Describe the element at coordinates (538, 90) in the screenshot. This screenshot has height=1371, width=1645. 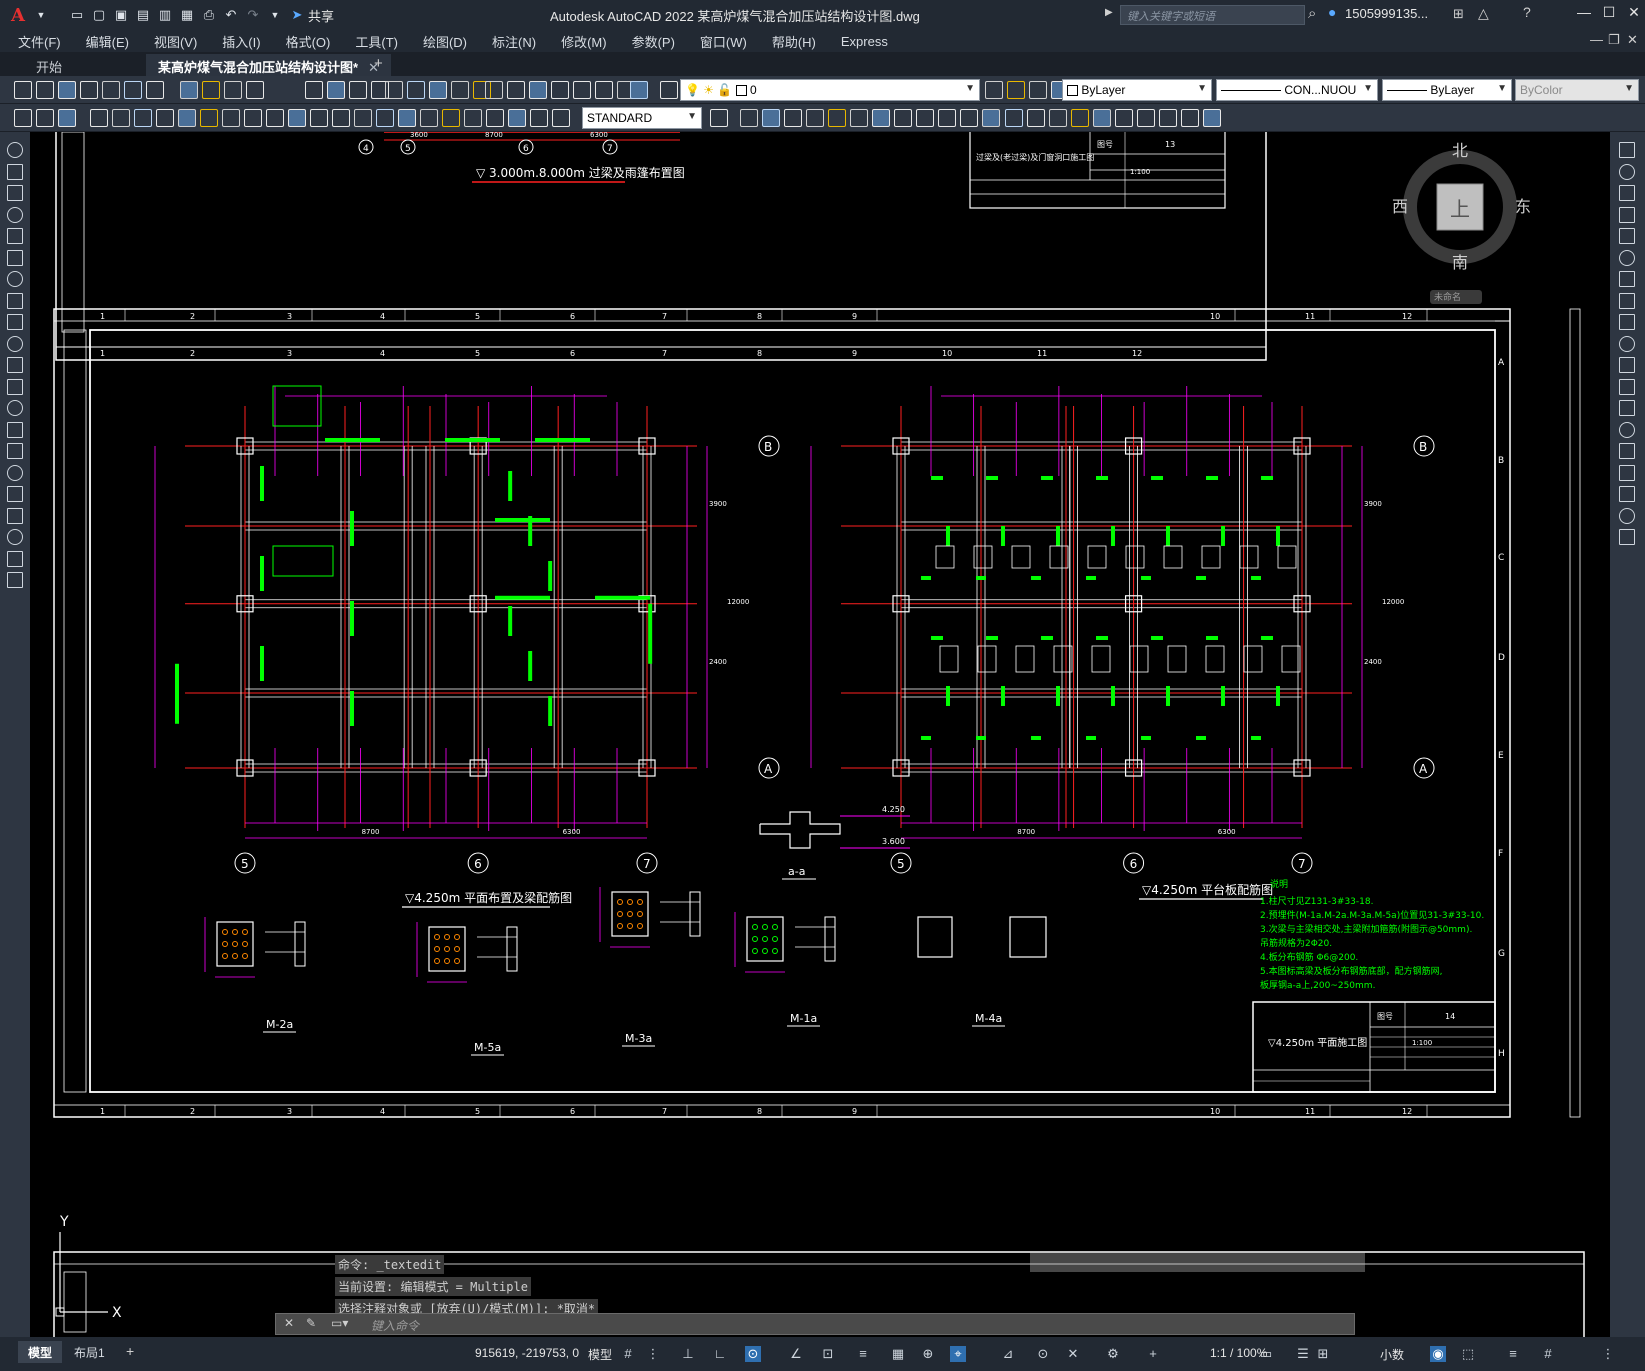
I see `standard-tool-23-icon` at that location.